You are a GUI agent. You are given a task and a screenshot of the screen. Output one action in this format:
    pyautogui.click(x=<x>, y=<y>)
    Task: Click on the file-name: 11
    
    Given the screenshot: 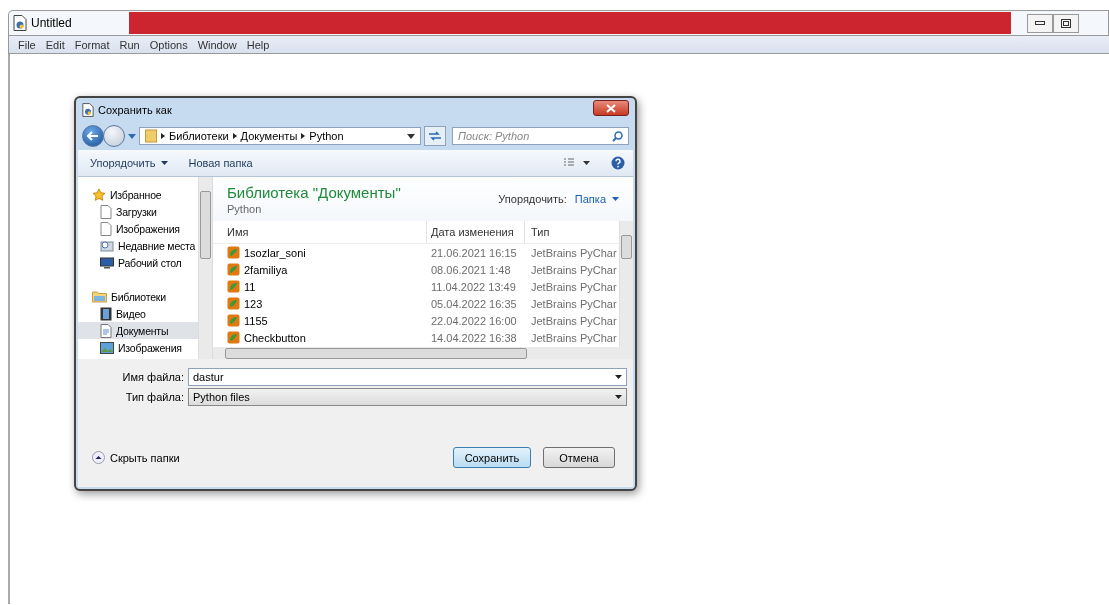 What is the action you would take?
    pyautogui.click(x=250, y=286)
    